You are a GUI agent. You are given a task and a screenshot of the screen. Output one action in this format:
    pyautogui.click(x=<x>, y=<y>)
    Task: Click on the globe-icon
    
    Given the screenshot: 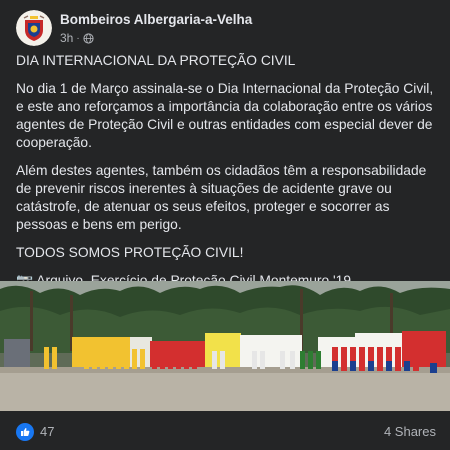 What is the action you would take?
    pyautogui.click(x=88, y=38)
    